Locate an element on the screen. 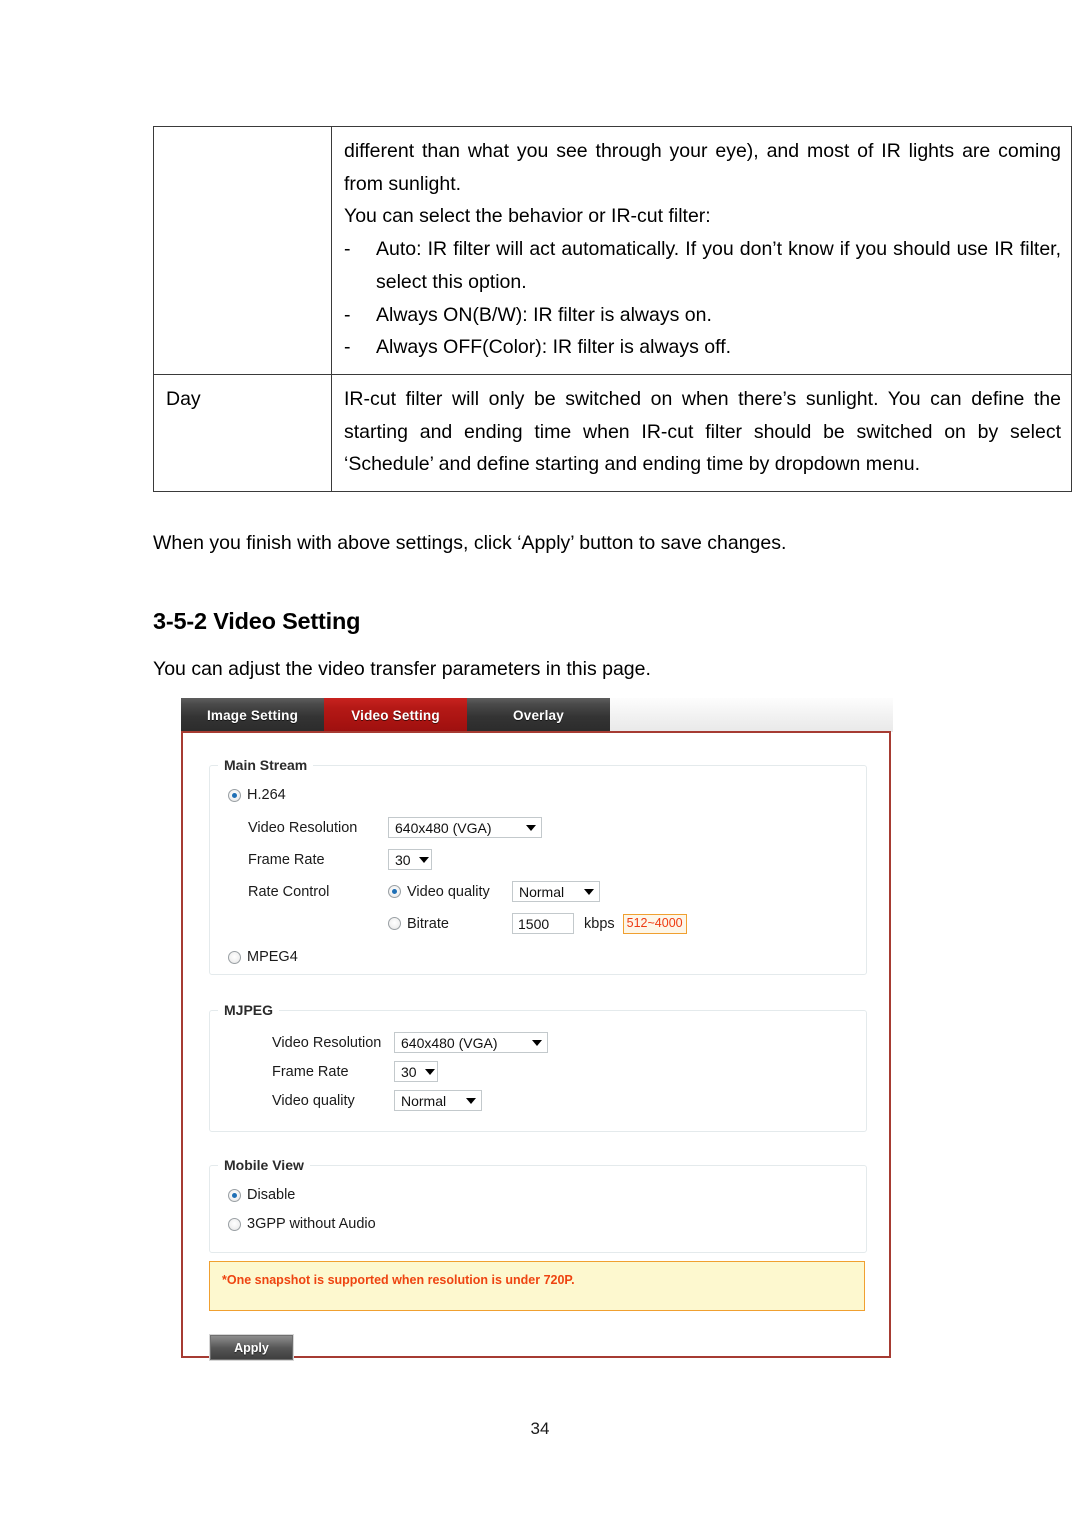 Image resolution: width=1080 pixels, height=1527 pixels. radio-video-quality-label: Video quality is located at coordinates (448, 891).